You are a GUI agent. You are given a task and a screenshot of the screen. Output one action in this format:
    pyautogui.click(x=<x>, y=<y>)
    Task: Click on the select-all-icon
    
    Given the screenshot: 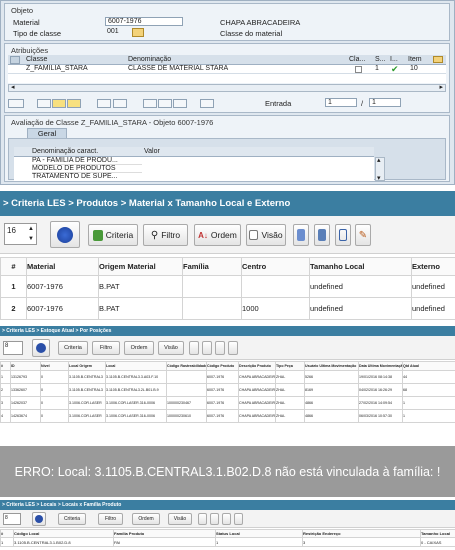 What is the action you would take?
    pyautogui.click(x=15, y=60)
    